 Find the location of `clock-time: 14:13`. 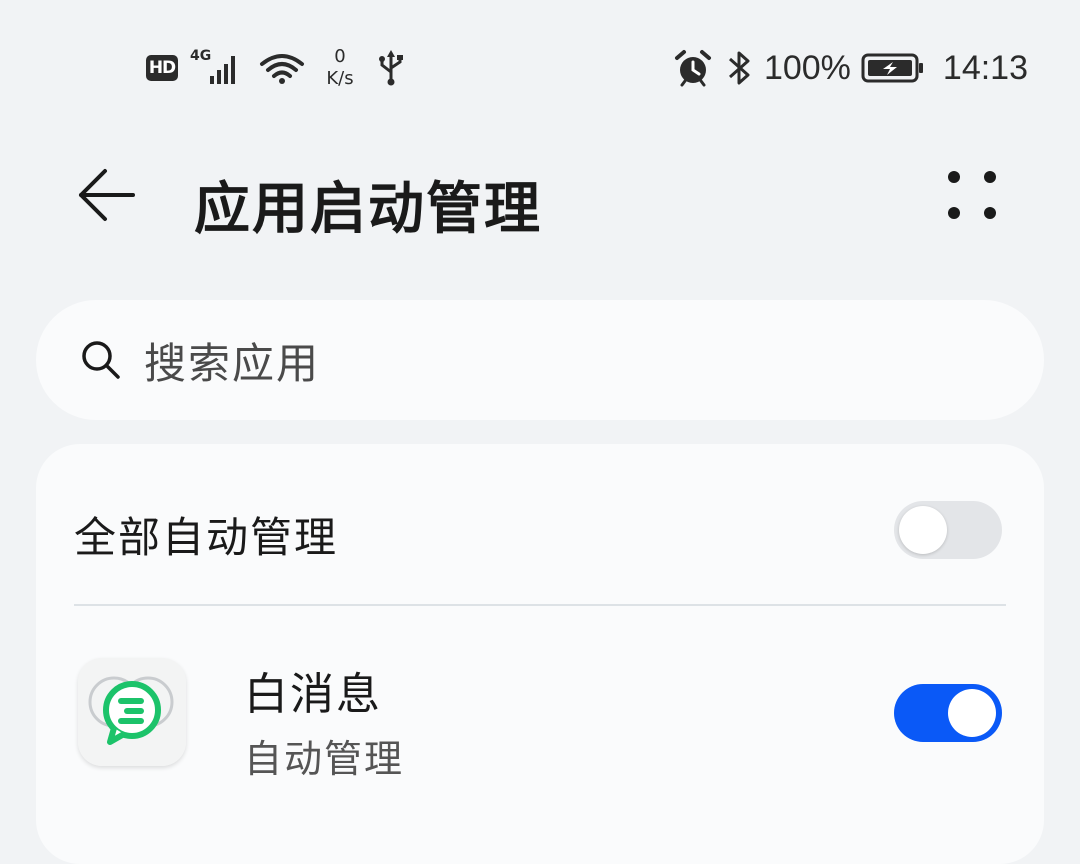

clock-time: 14:13 is located at coordinates (985, 67).